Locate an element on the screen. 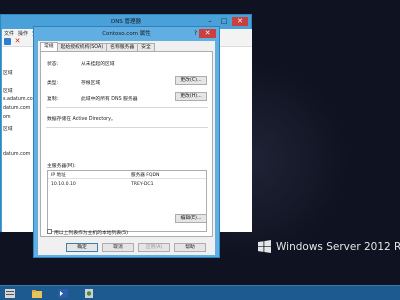  server-manager-icon is located at coordinates (10, 293).